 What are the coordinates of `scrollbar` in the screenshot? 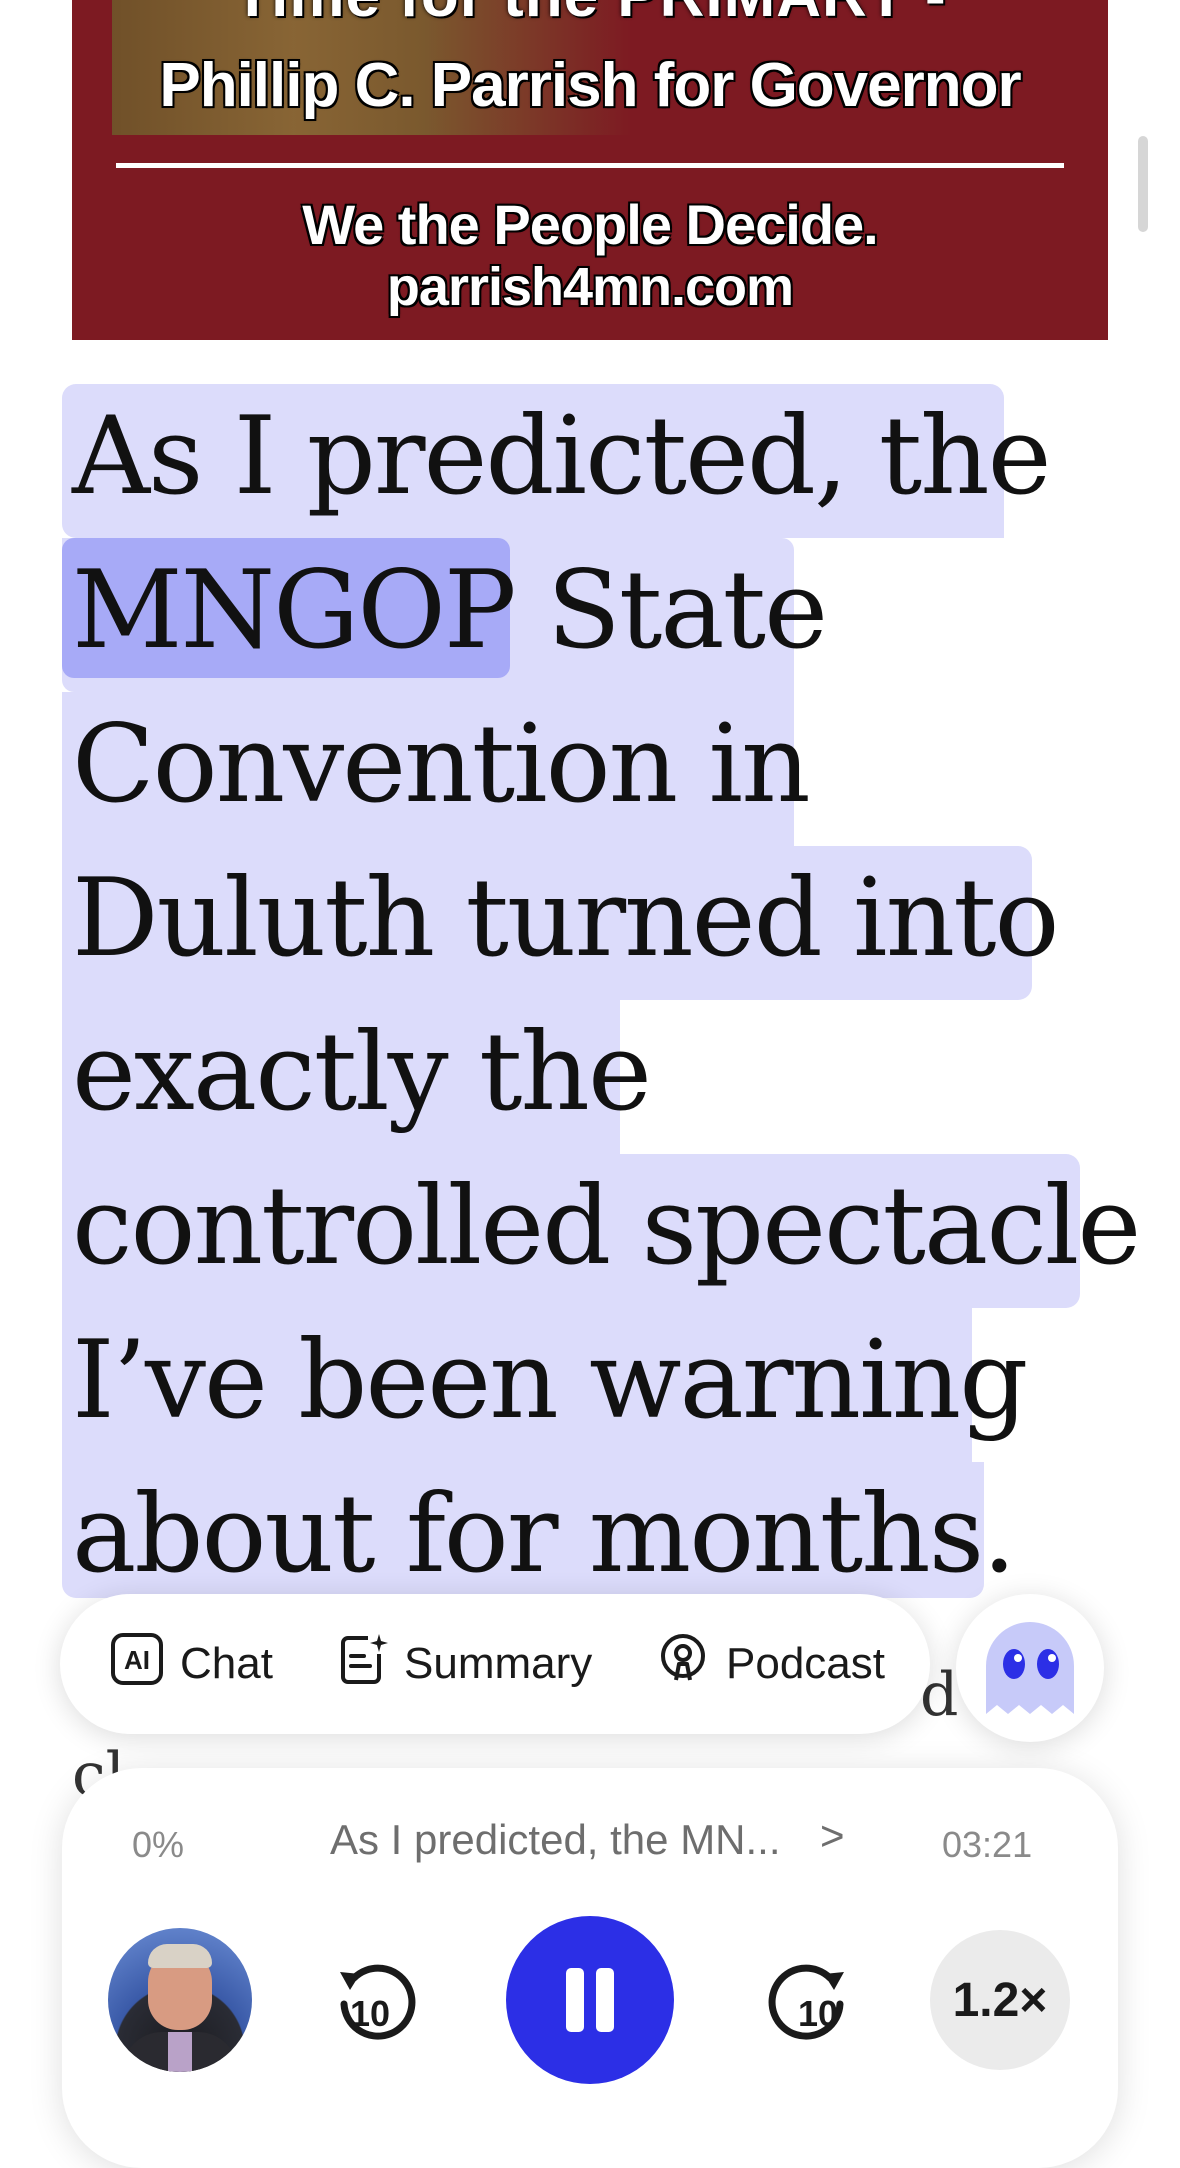 It's located at (1143, 184).